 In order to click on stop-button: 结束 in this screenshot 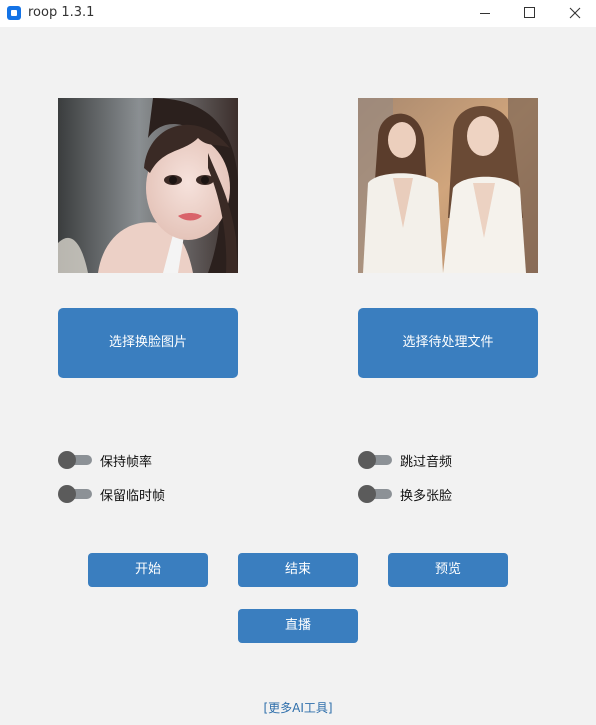, I will do `click(298, 570)`.